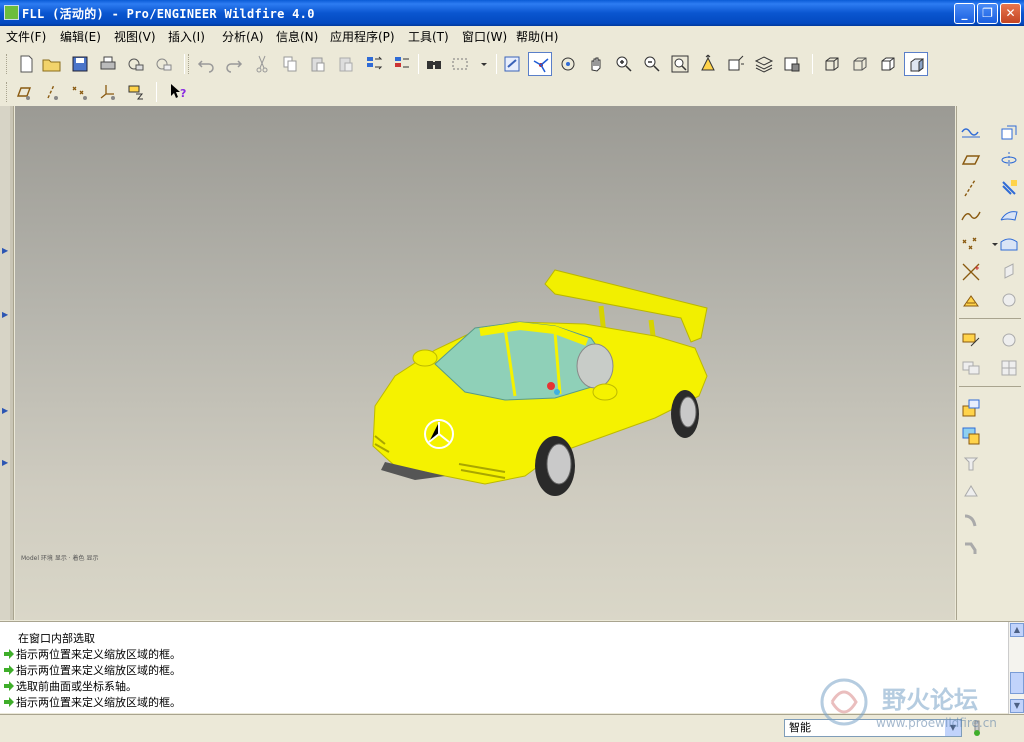  What do you see at coordinates (971, 244) in the screenshot?
I see `datum-point-icon` at bounding box center [971, 244].